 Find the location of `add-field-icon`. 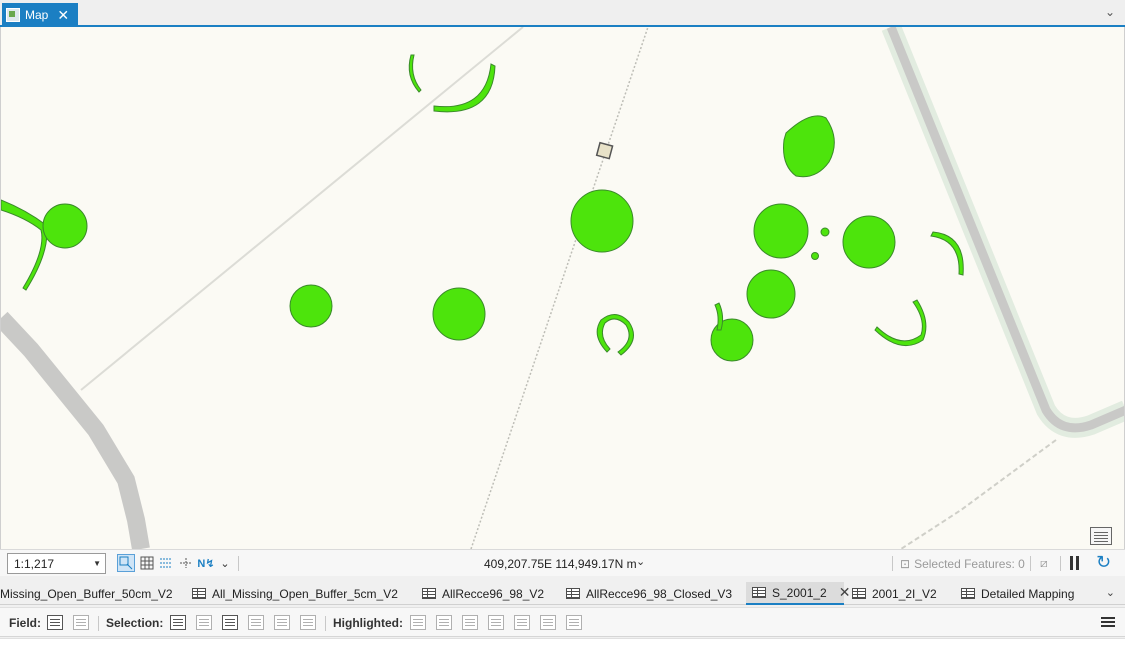

add-field-icon is located at coordinates (55, 622).